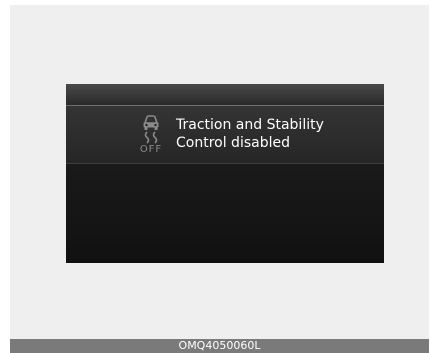 This screenshot has width=439, height=353. What do you see at coordinates (276, 134) in the screenshot?
I see `warning-message: Traction and Stability Control disabled` at bounding box center [276, 134].